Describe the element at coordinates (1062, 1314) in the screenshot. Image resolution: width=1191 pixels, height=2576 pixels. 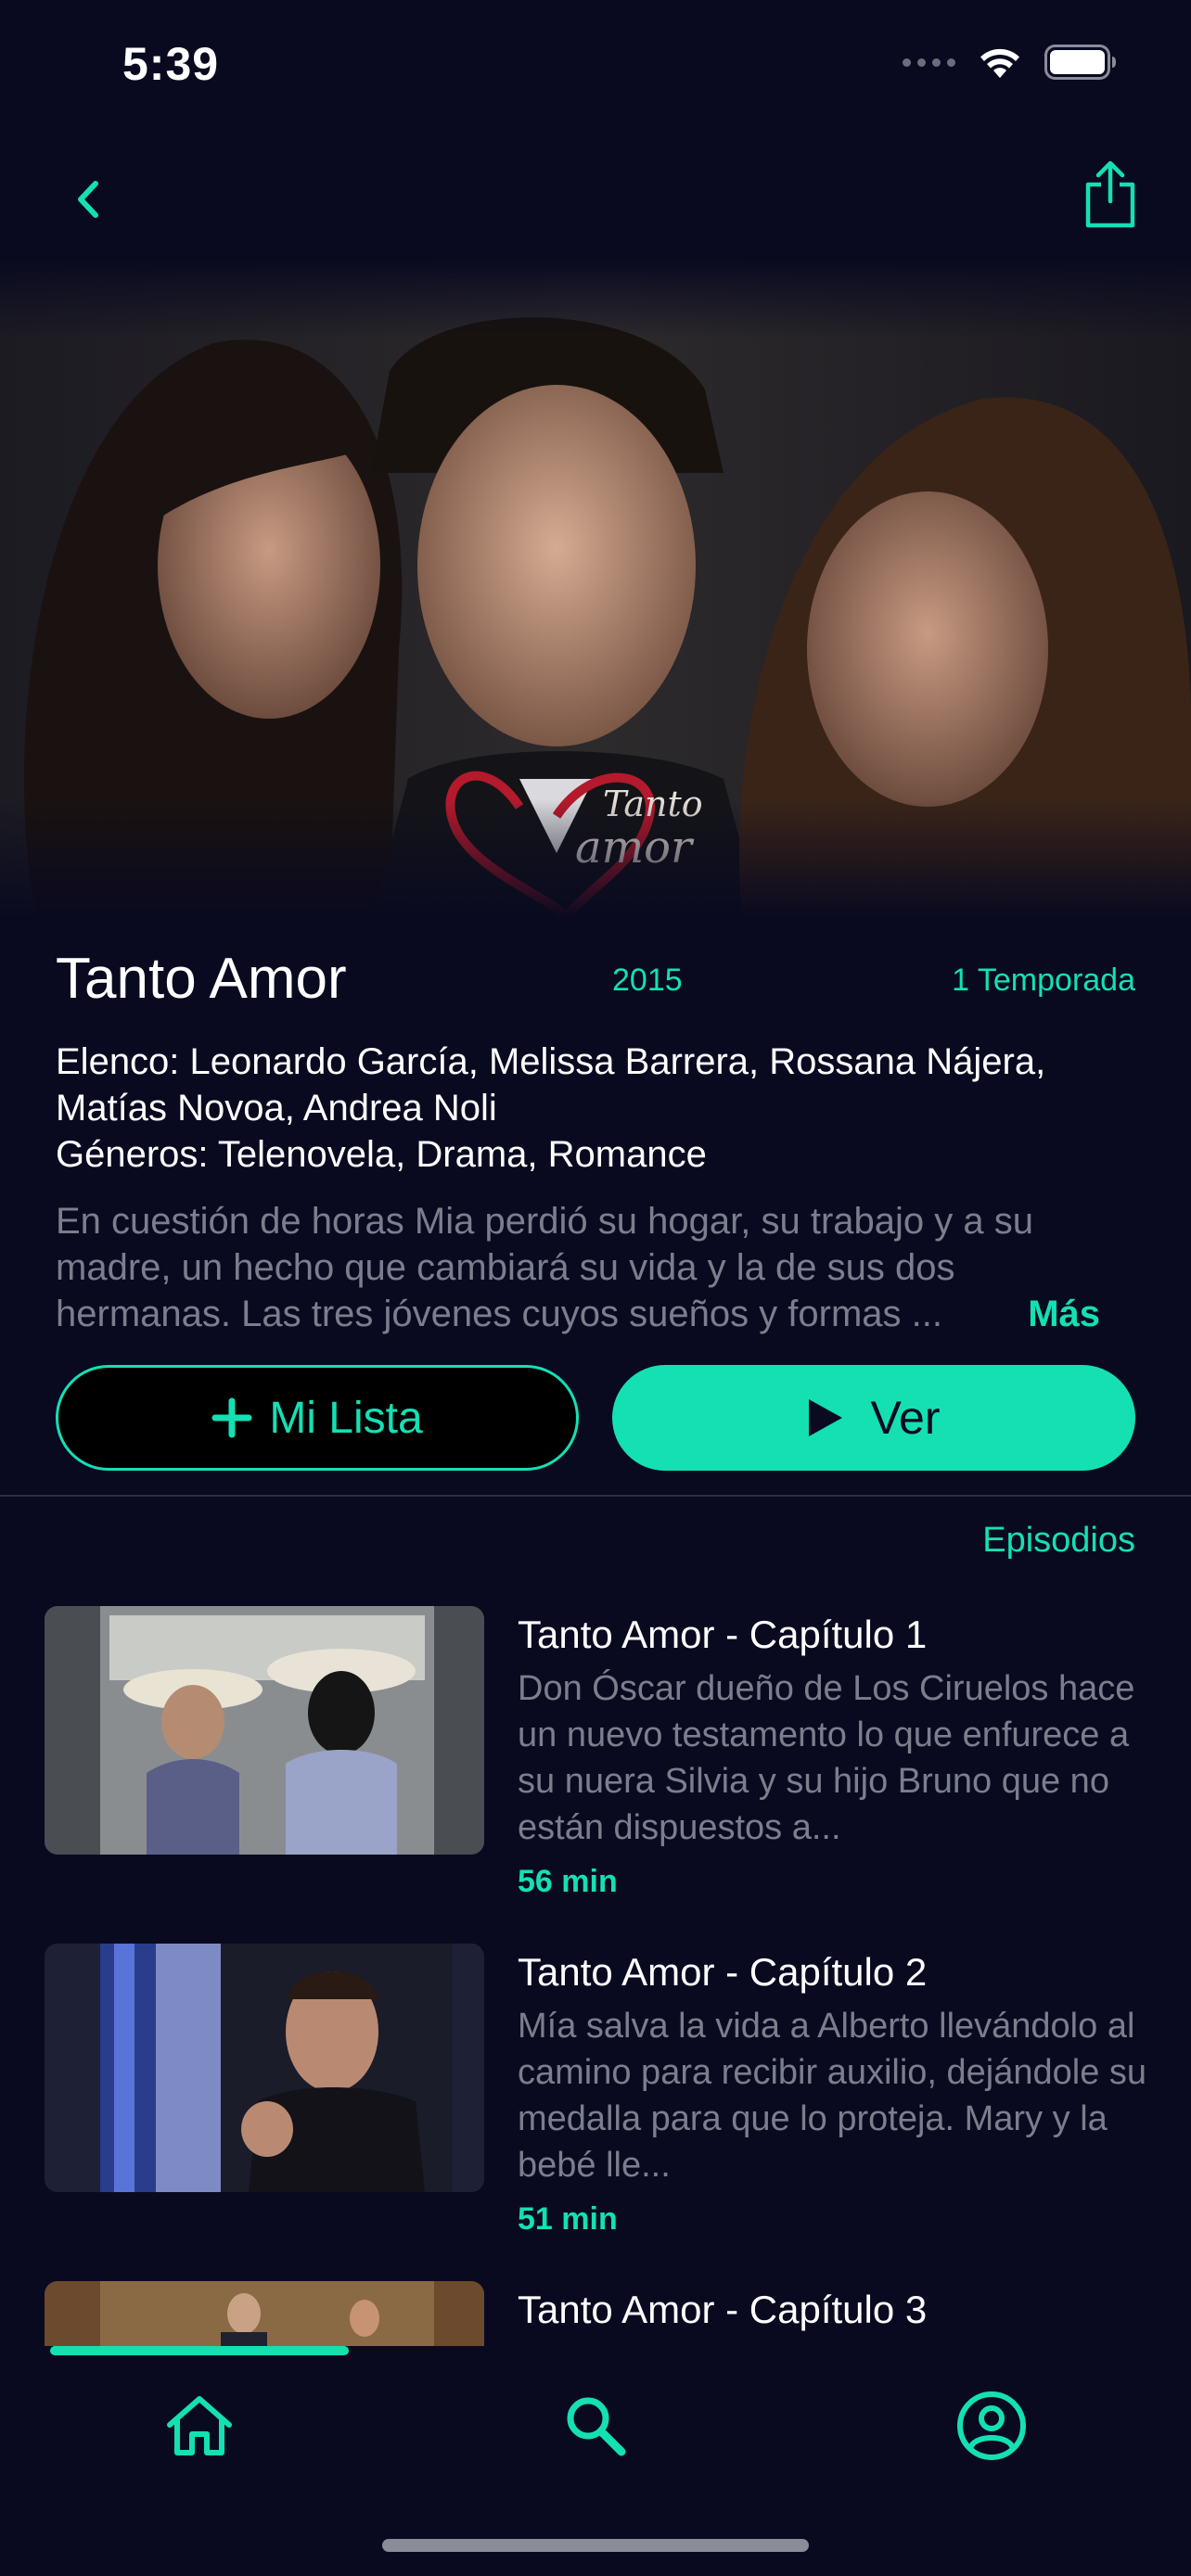
I see `more-link: Más` at that location.